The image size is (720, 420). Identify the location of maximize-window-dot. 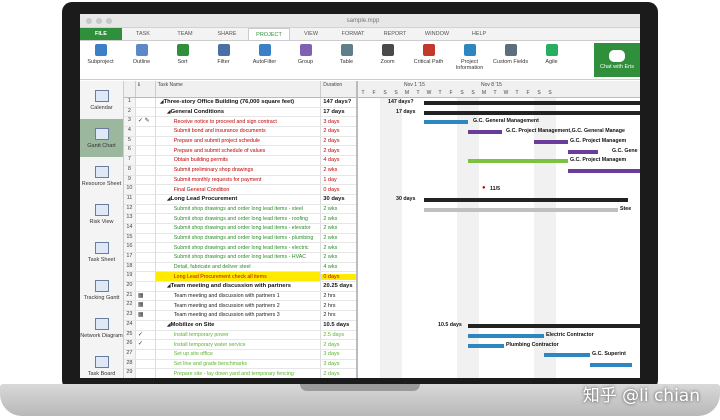
(109, 20).